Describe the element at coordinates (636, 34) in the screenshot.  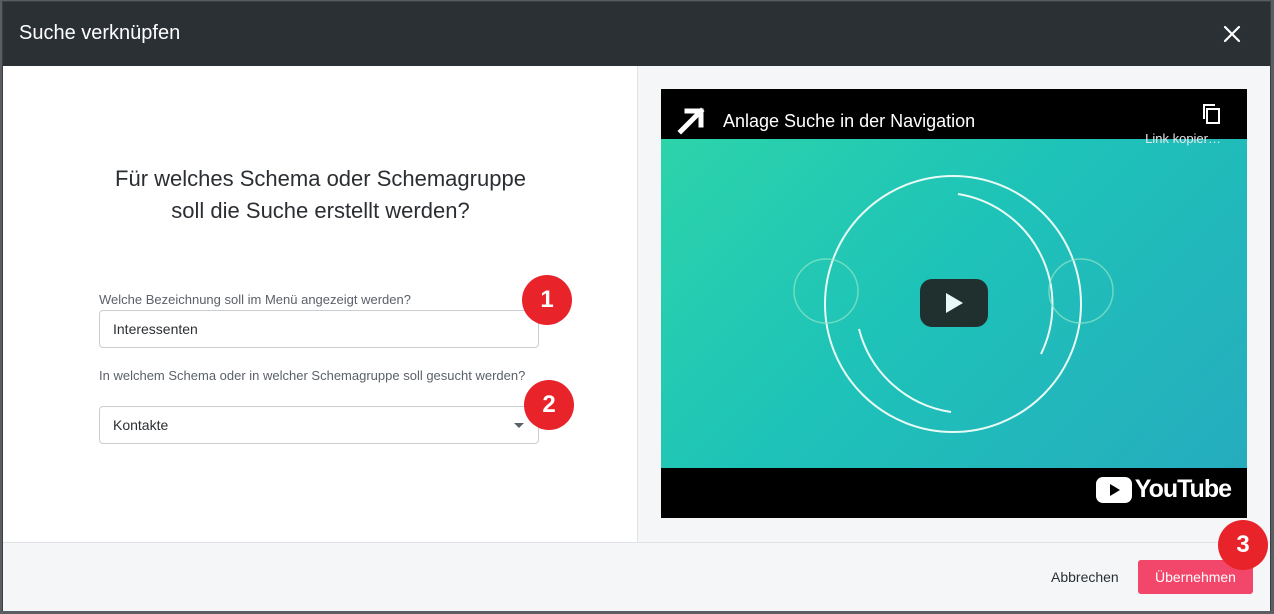
I see `dialog-header: Suche verknüpfen` at that location.